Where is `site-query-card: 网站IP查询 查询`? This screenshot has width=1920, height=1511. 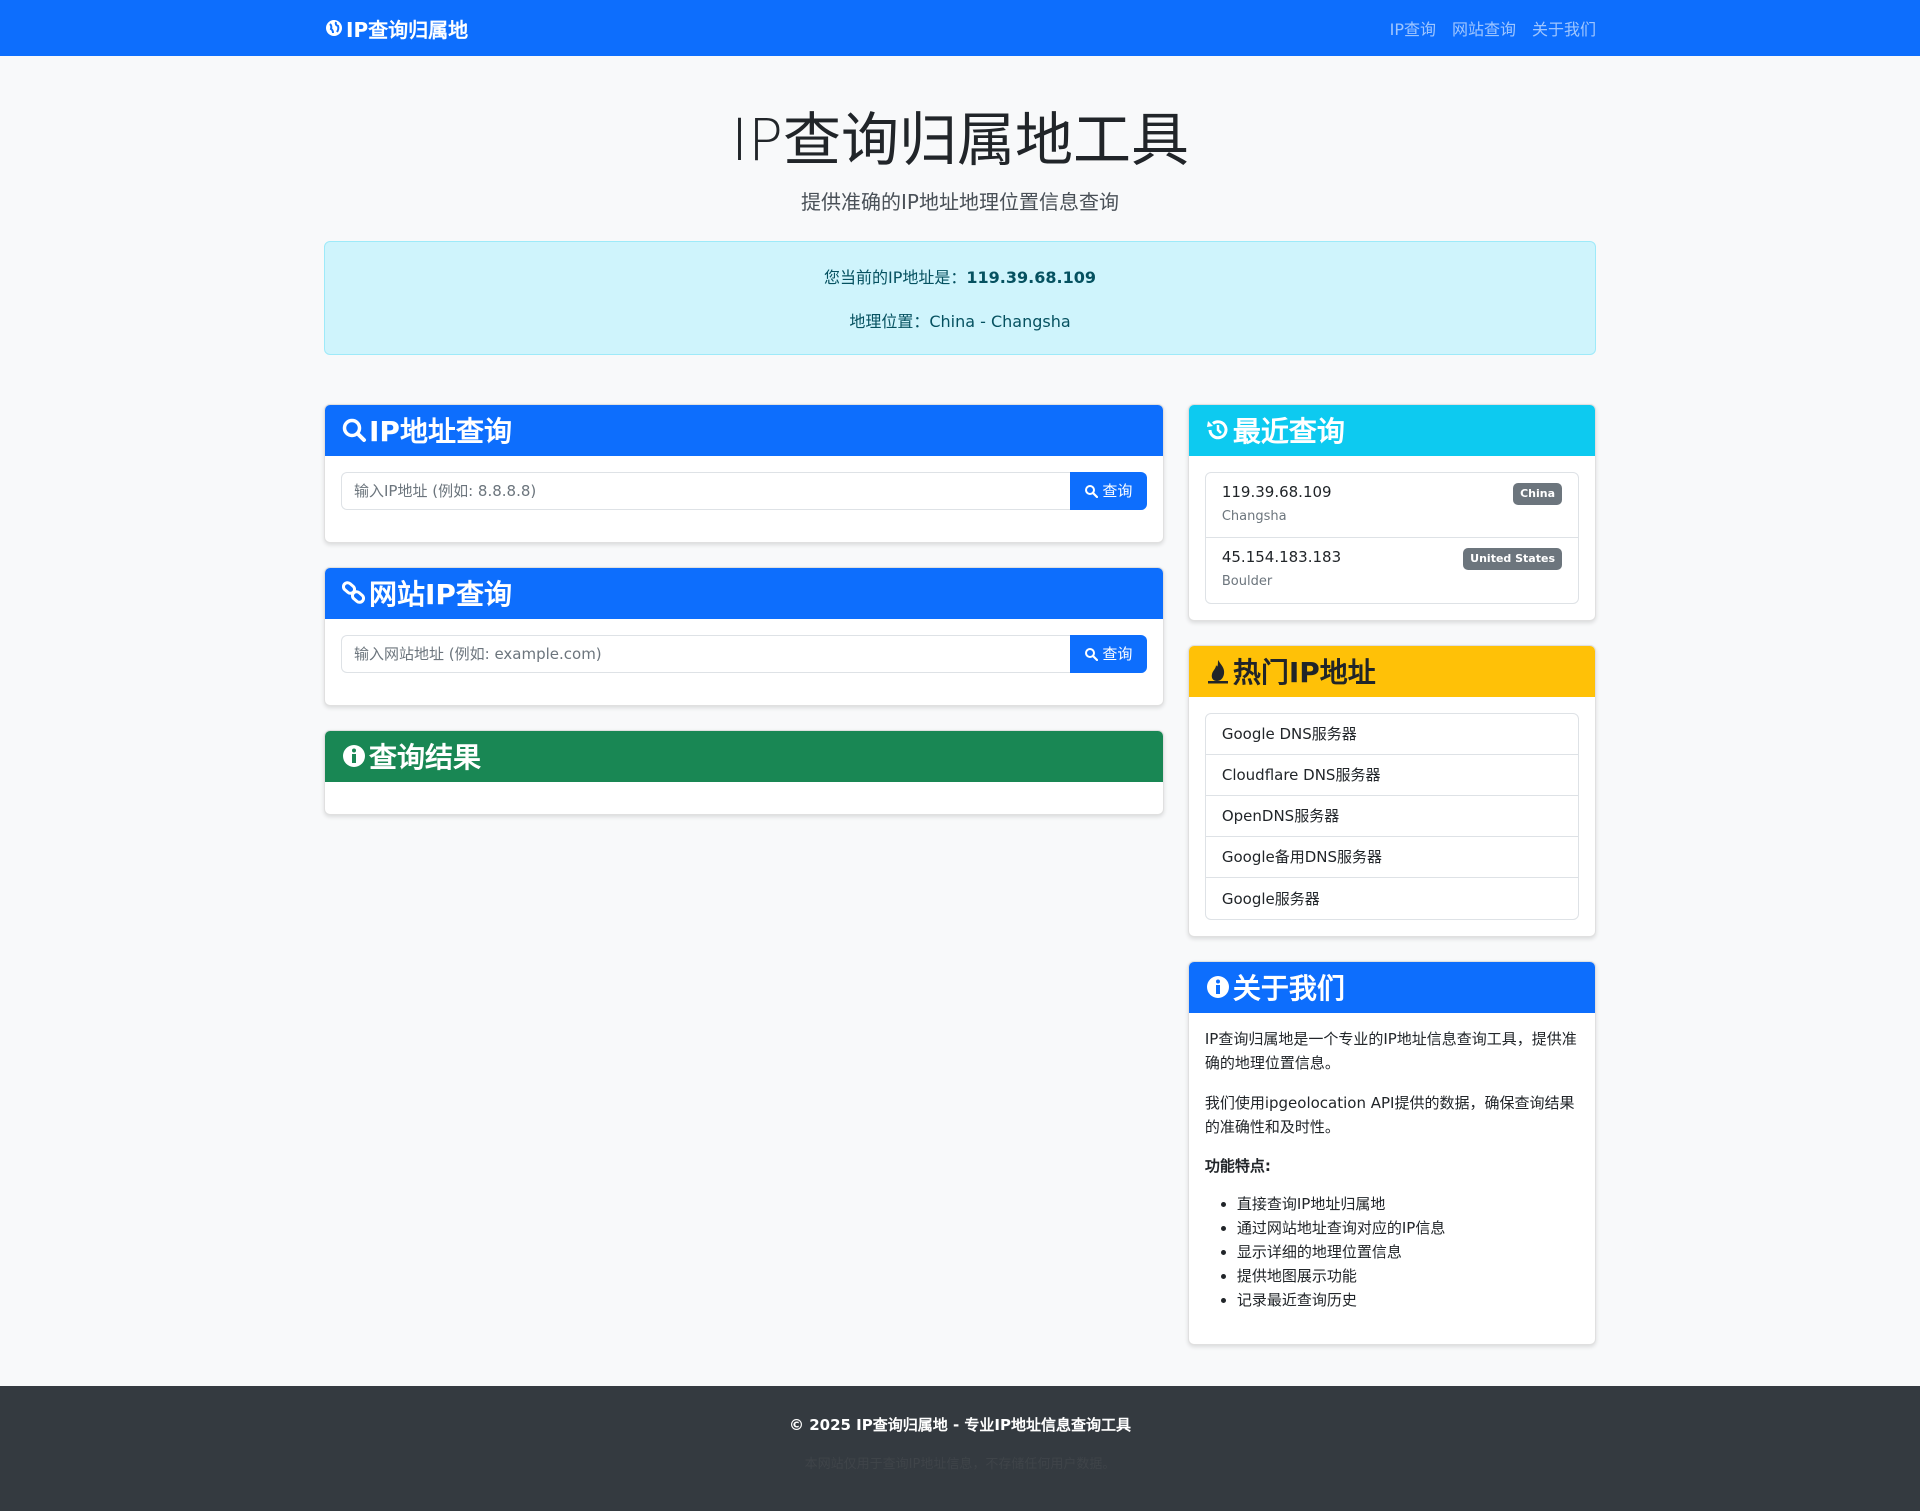 site-query-card: 网站IP查询 查询 is located at coordinates (744, 636).